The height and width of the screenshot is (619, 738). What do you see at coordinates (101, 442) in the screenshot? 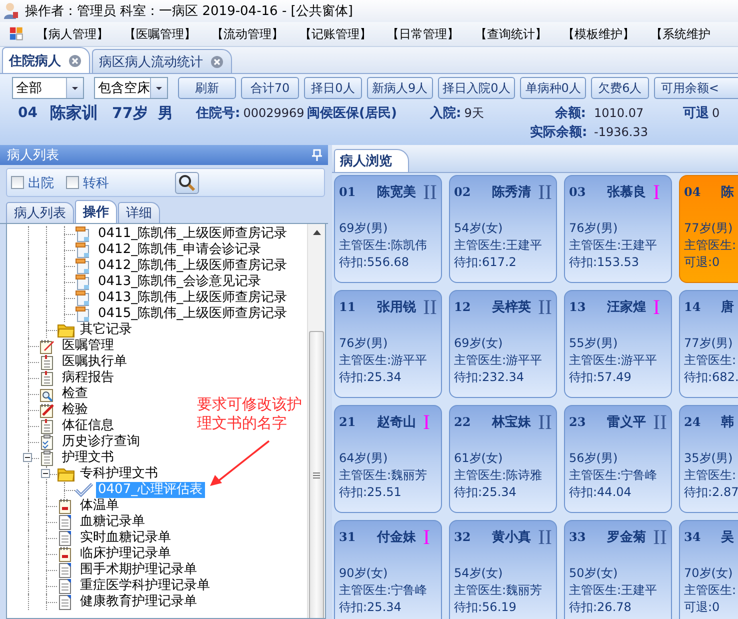
I see `tree-item: 历史诊疗查询` at bounding box center [101, 442].